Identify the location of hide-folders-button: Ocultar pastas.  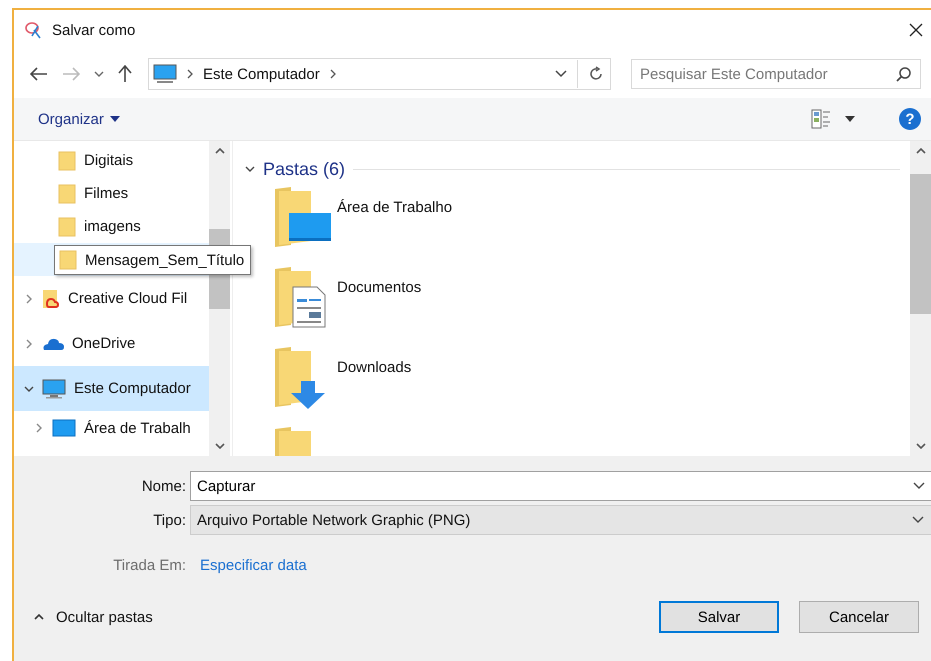
(93, 617).